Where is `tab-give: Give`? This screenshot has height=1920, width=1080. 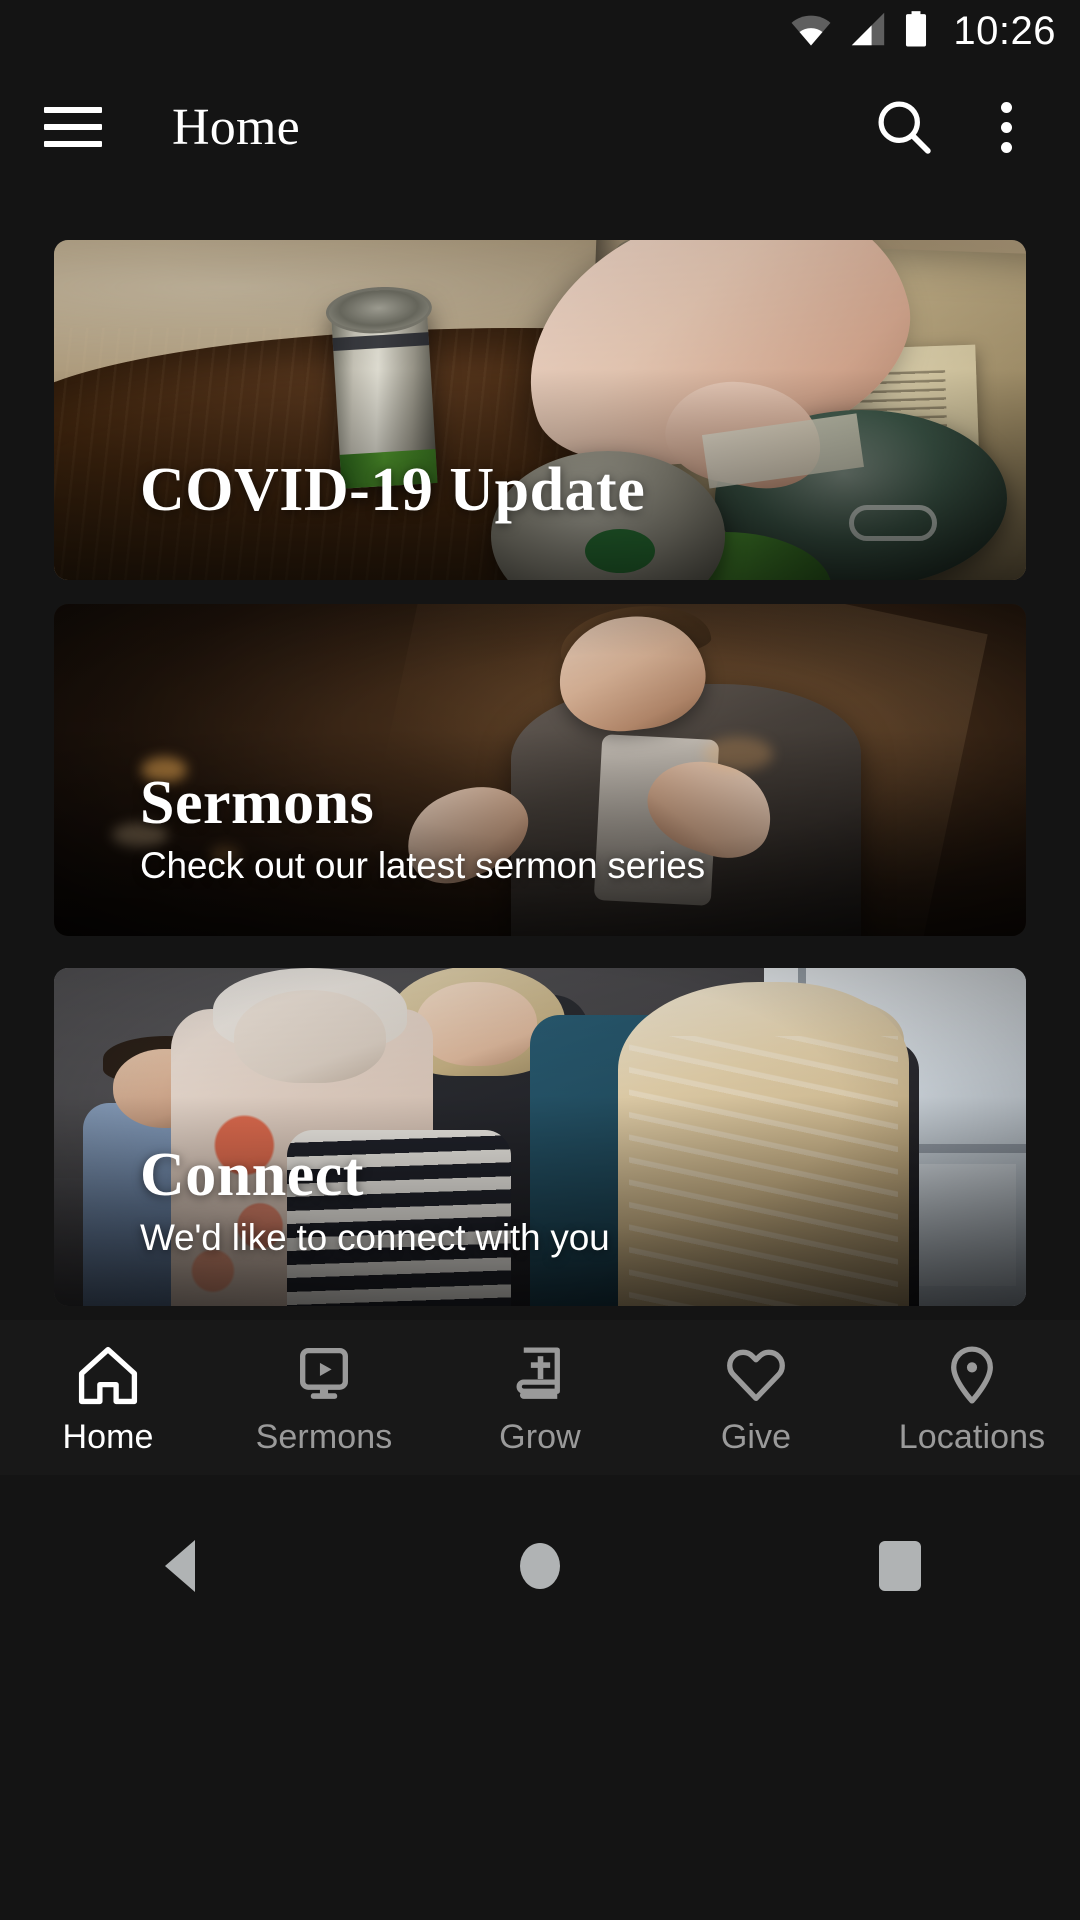 tab-give: Give is located at coordinates (756, 1388).